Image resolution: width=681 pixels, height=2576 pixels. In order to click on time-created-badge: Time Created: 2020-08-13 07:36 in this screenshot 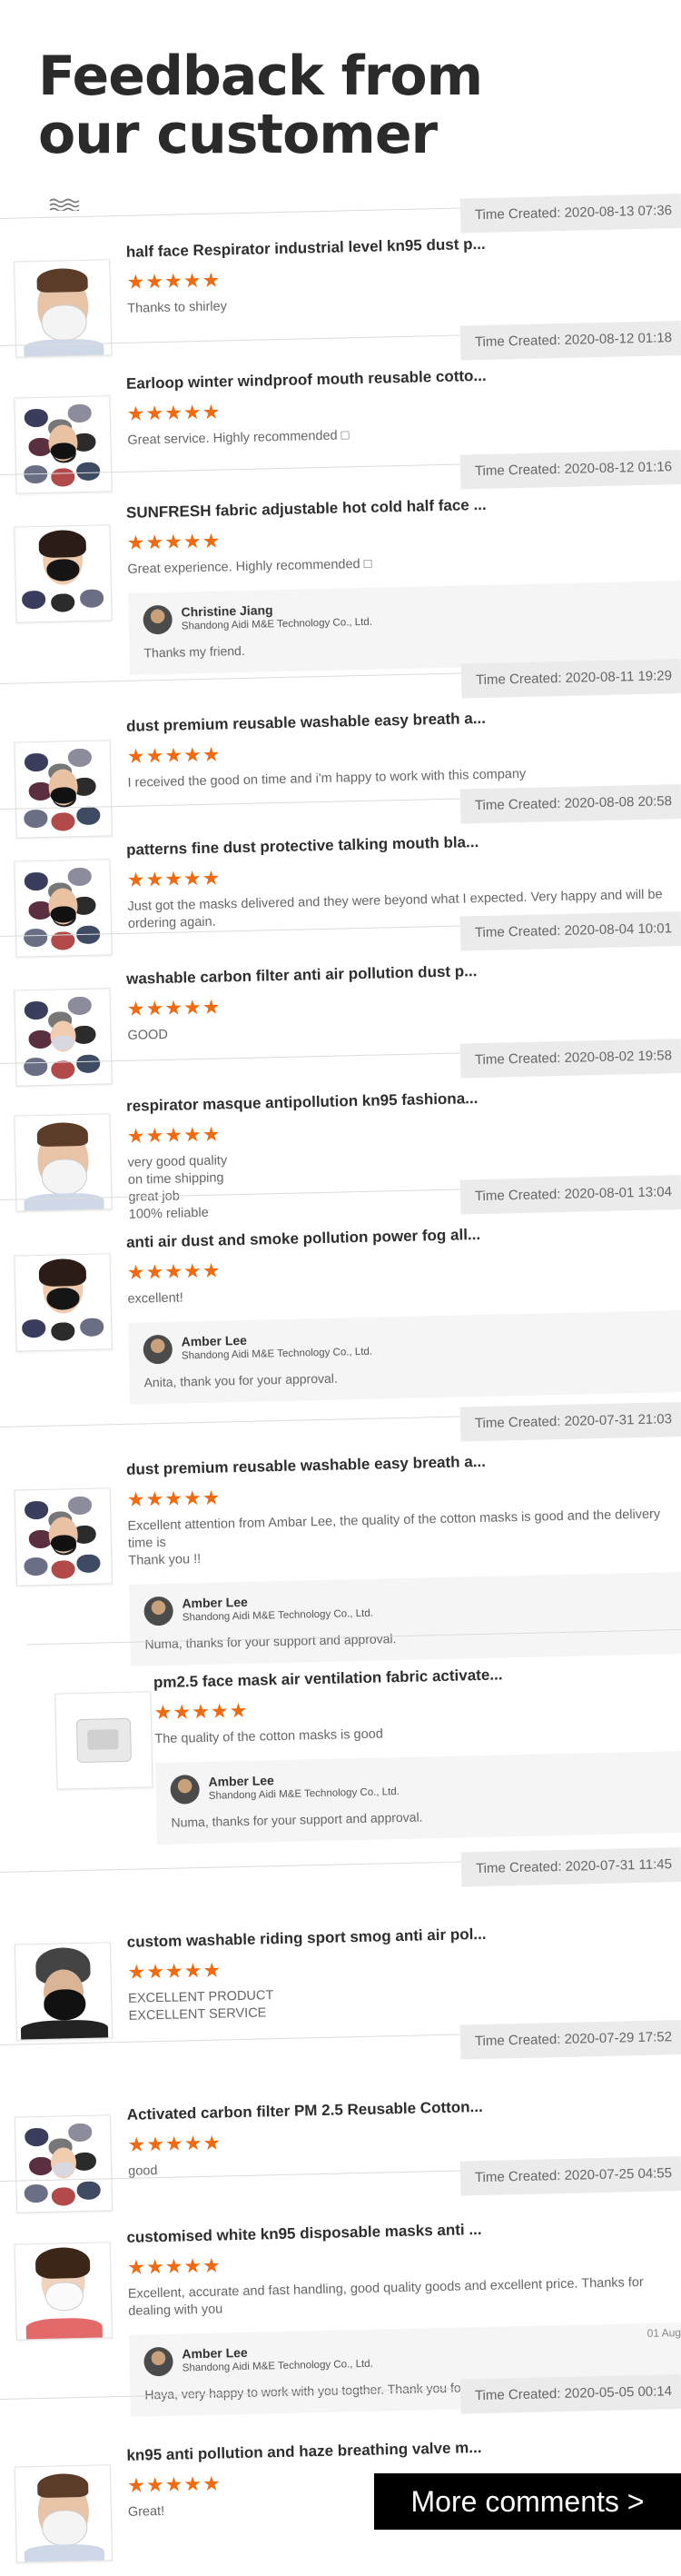, I will do `click(570, 213)`.